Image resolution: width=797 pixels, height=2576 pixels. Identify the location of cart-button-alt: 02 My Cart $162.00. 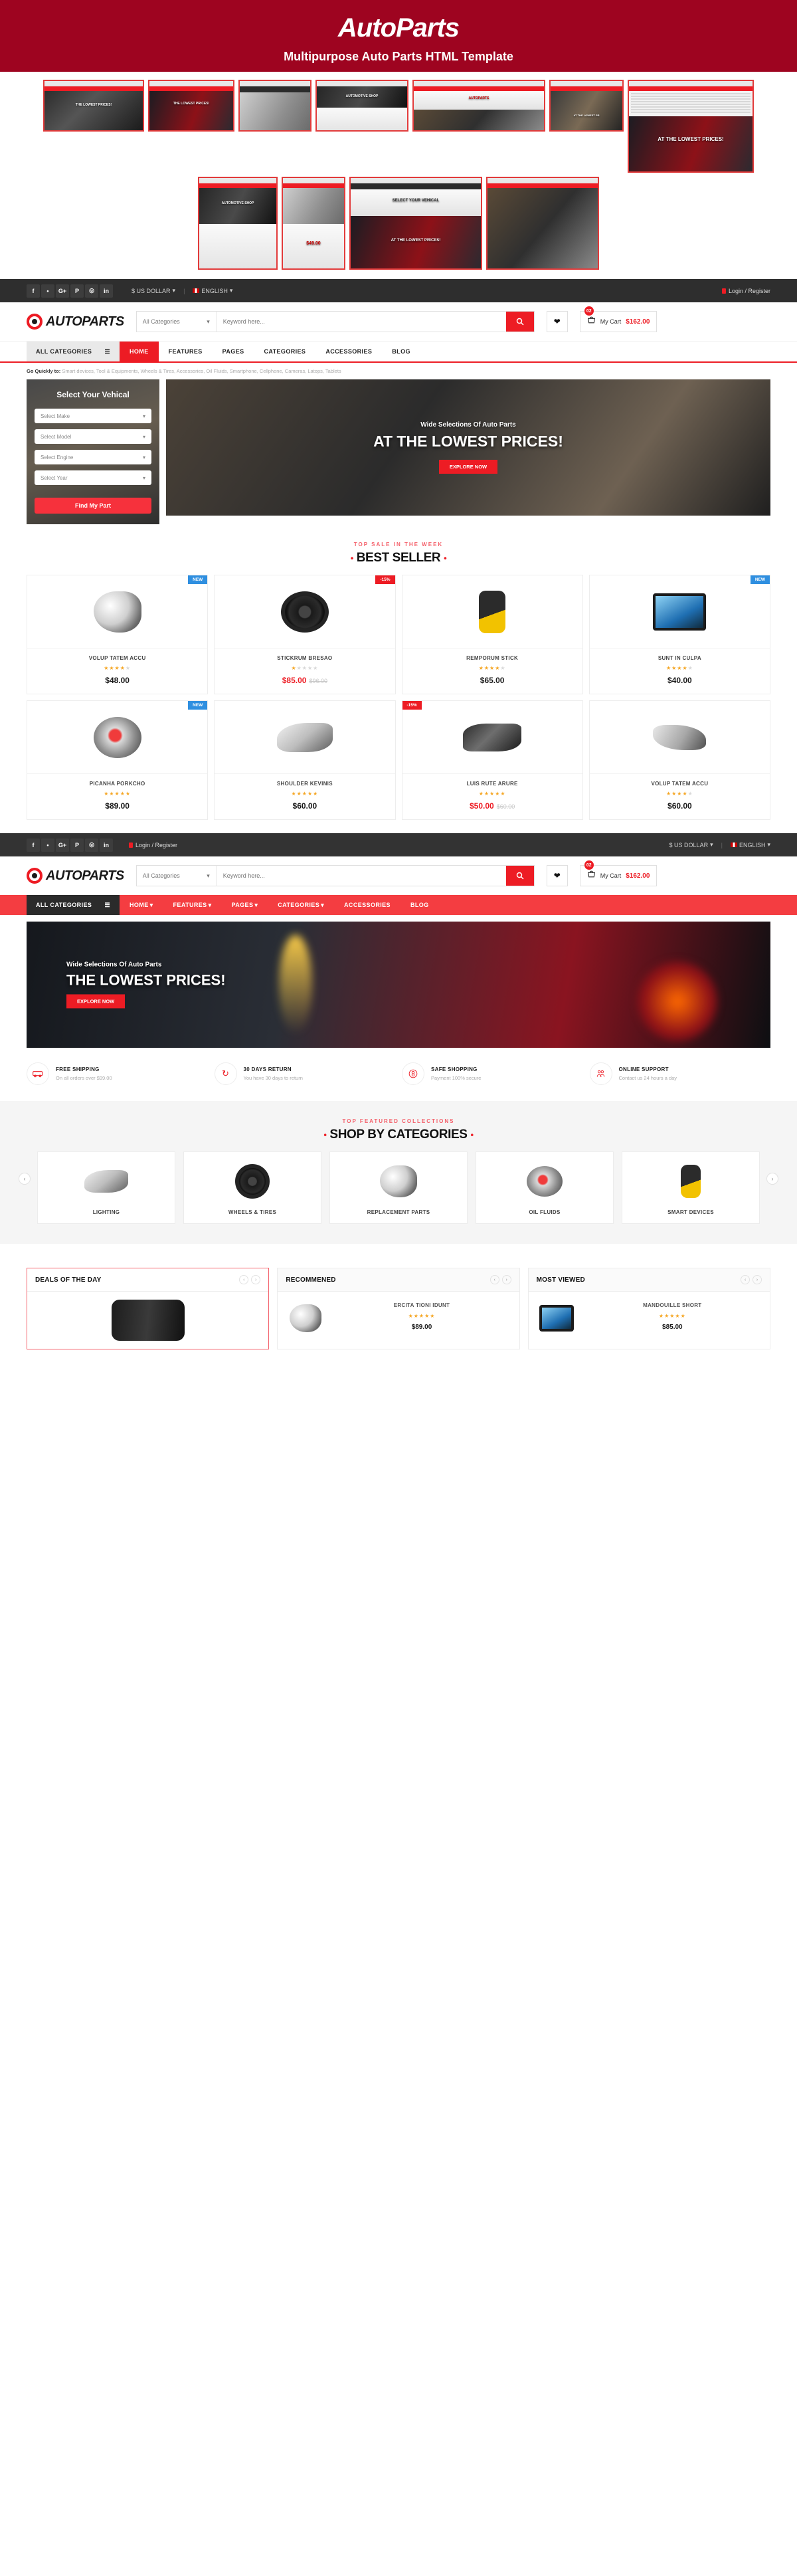
(618, 873).